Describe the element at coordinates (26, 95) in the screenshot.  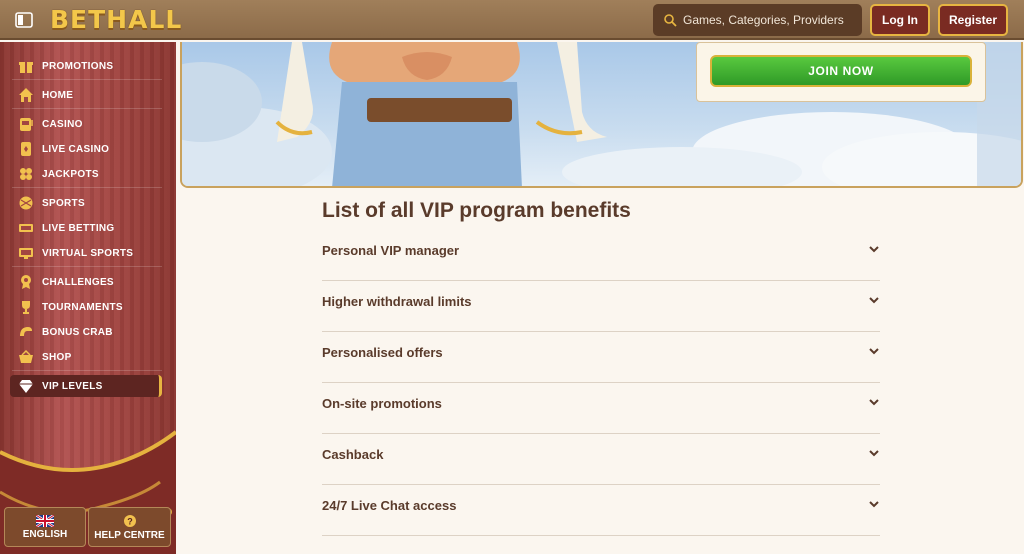
I see `home-icon` at that location.